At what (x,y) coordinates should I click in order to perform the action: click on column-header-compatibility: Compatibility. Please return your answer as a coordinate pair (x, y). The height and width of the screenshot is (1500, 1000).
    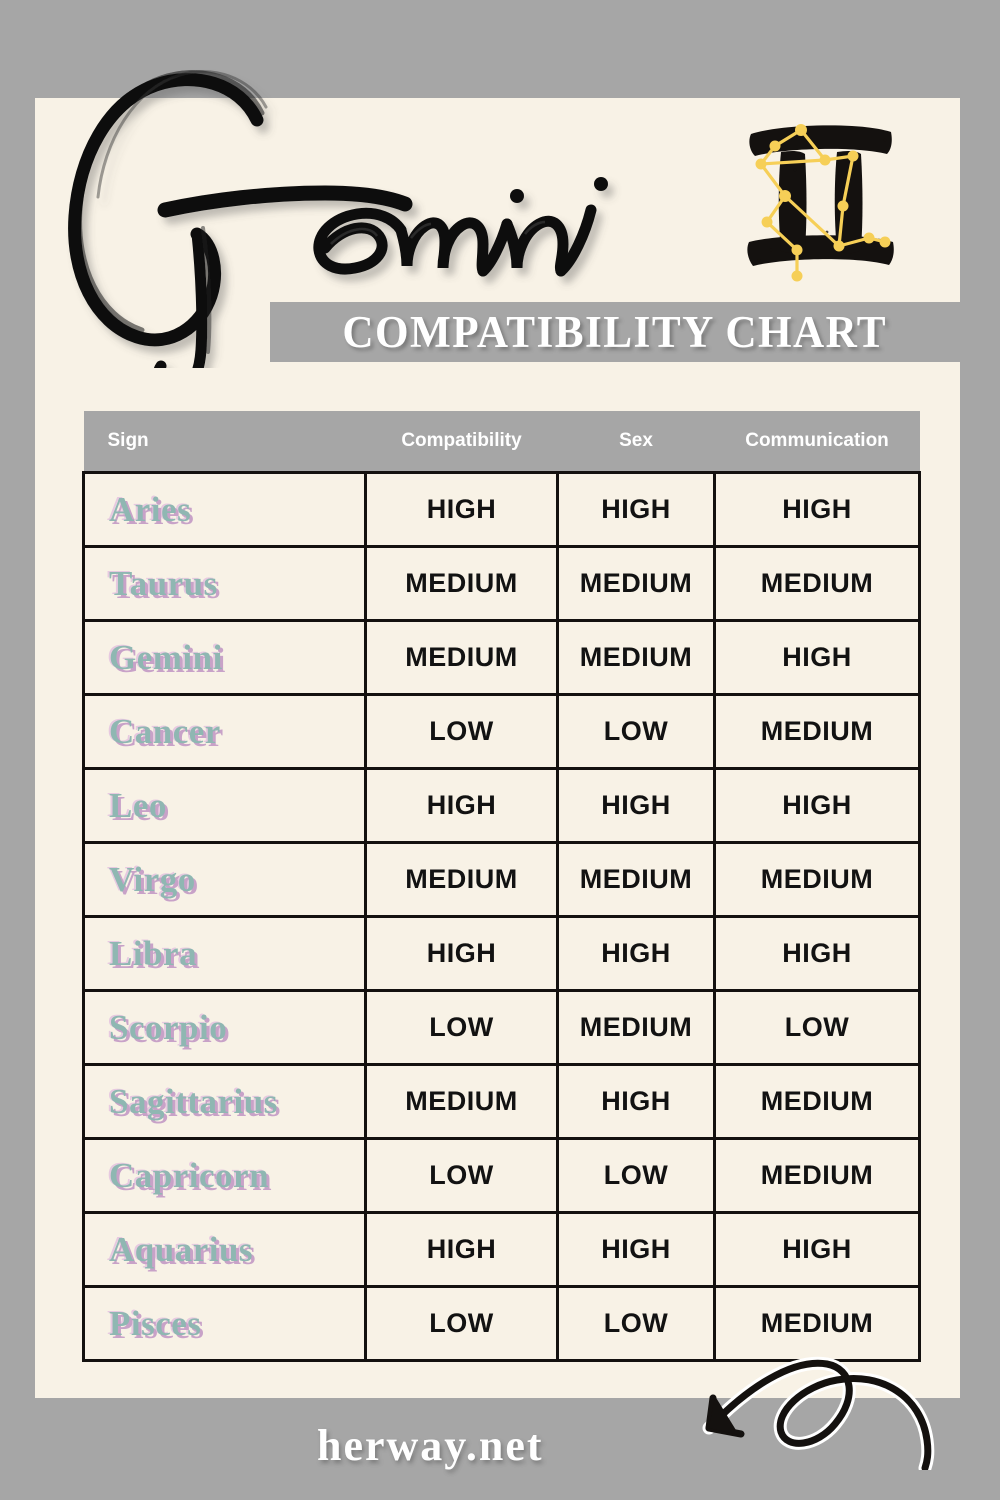
    Looking at the image, I should click on (461, 442).